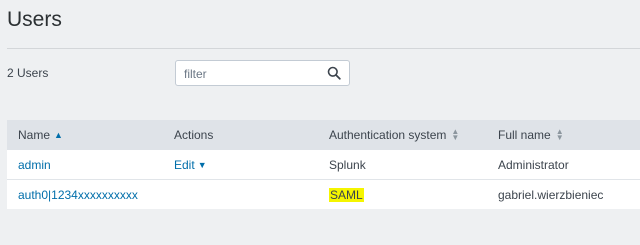 The height and width of the screenshot is (245, 640). Describe the element at coordinates (323, 48) in the screenshot. I see `title-divider` at that location.